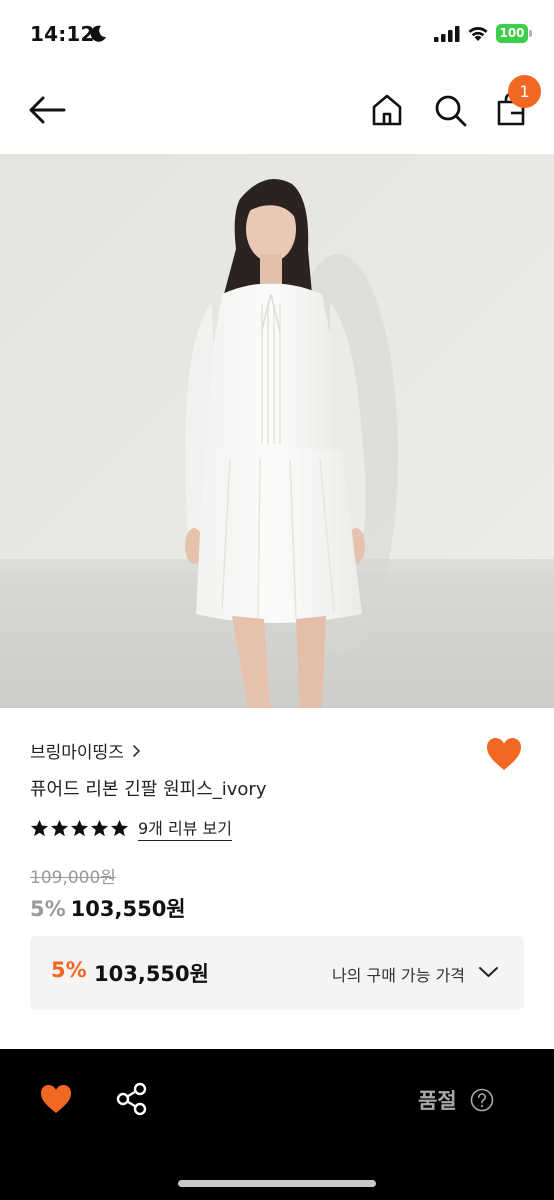 The width and height of the screenshot is (554, 1200). I want to click on benefit-price: 103,550원, so click(151, 974).